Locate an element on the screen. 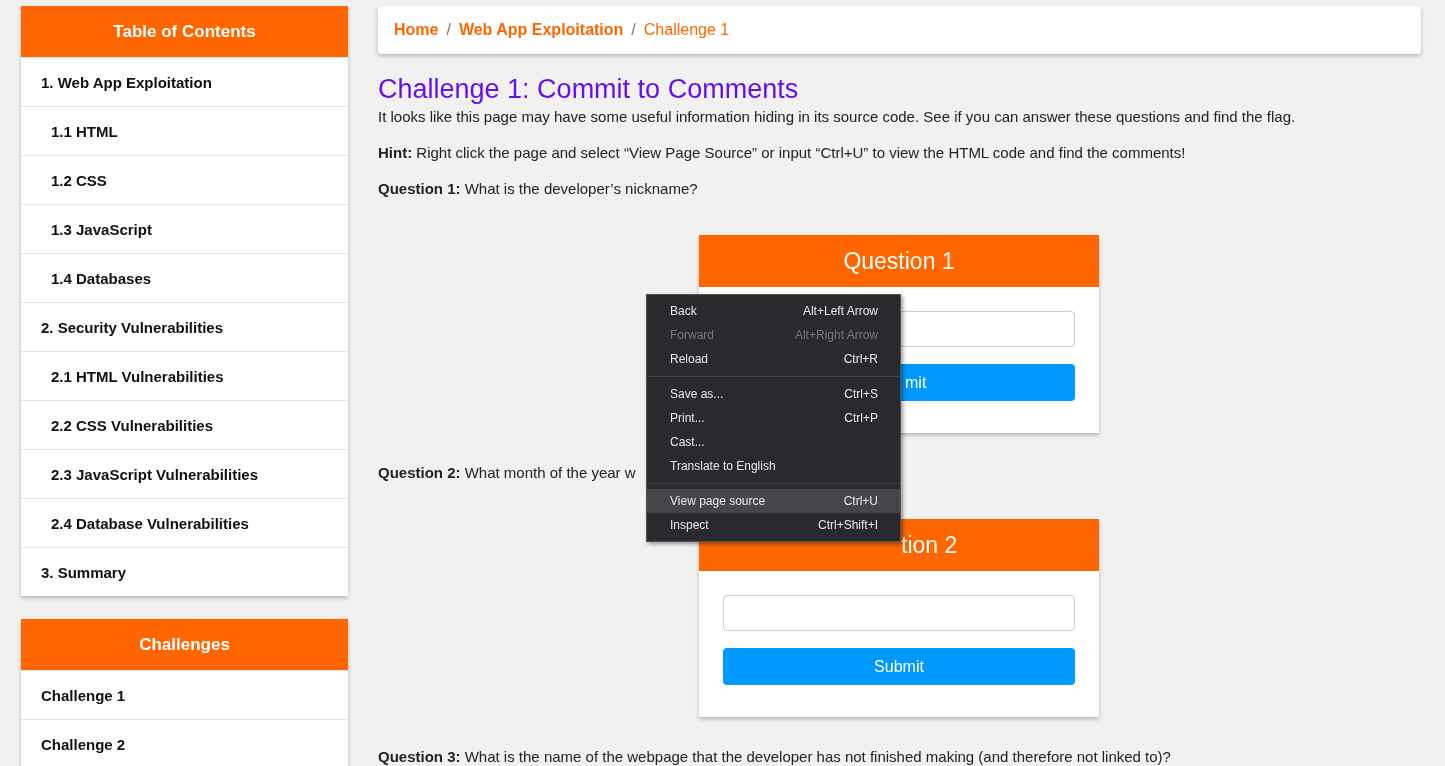  shortcut-text: Ctrl+P is located at coordinates (861, 418).